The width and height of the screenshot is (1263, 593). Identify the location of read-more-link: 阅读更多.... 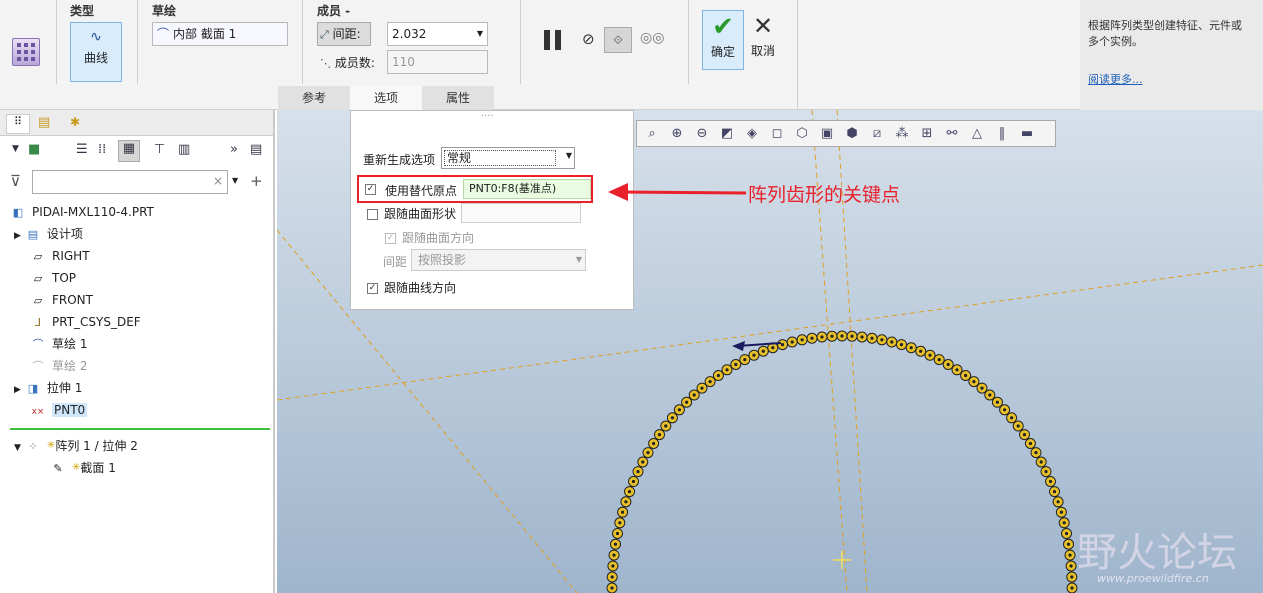
(1115, 79).